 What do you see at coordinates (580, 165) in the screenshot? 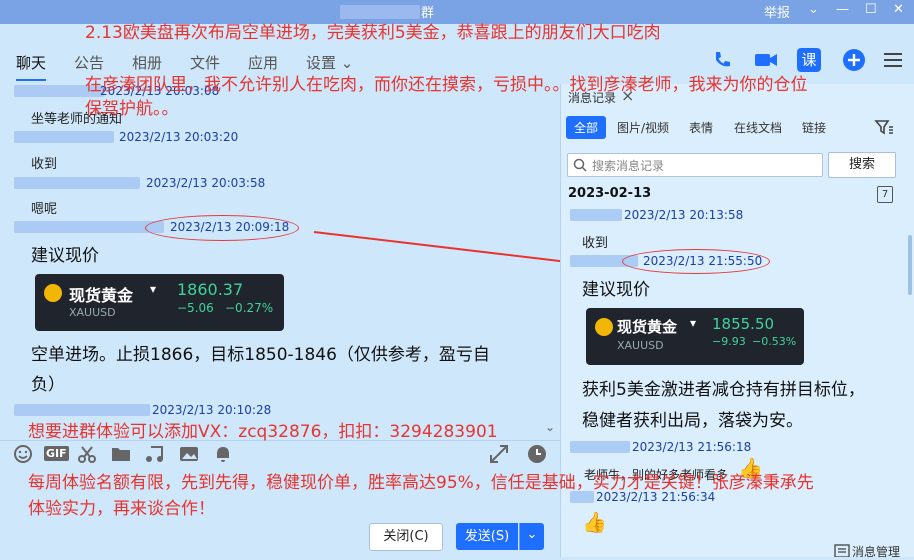
I see `search-icon` at bounding box center [580, 165].